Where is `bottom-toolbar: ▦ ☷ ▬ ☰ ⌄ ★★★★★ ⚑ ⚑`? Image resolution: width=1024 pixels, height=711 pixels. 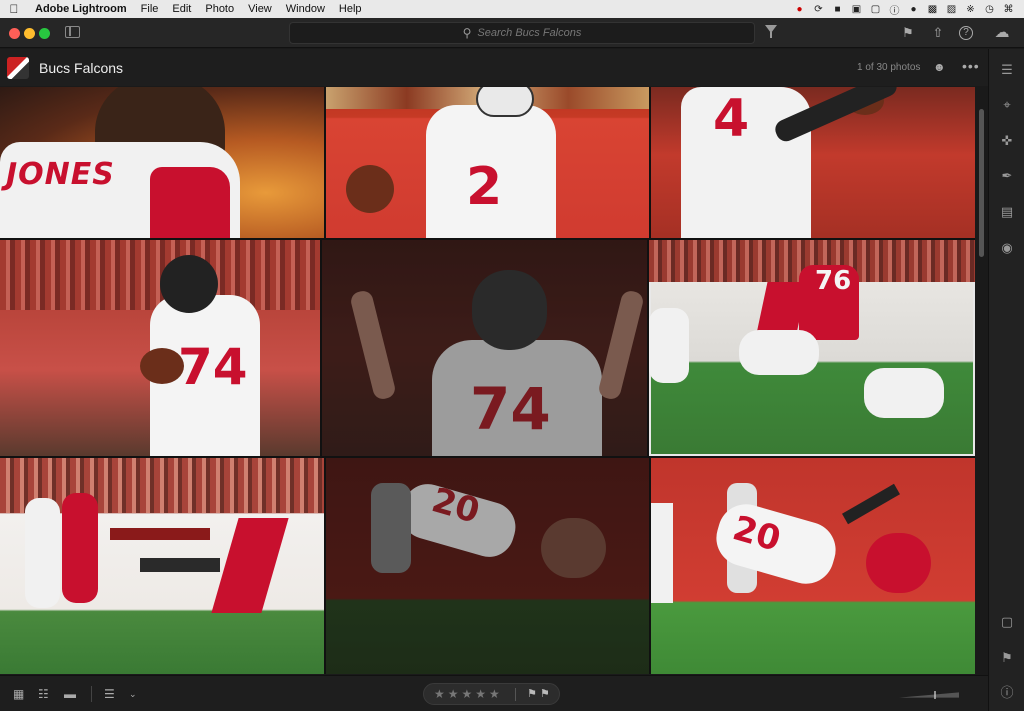 bottom-toolbar: ▦ ☷ ▬ ☰ ⌄ ★★★★★ ⚑ ⚑ is located at coordinates (494, 693).